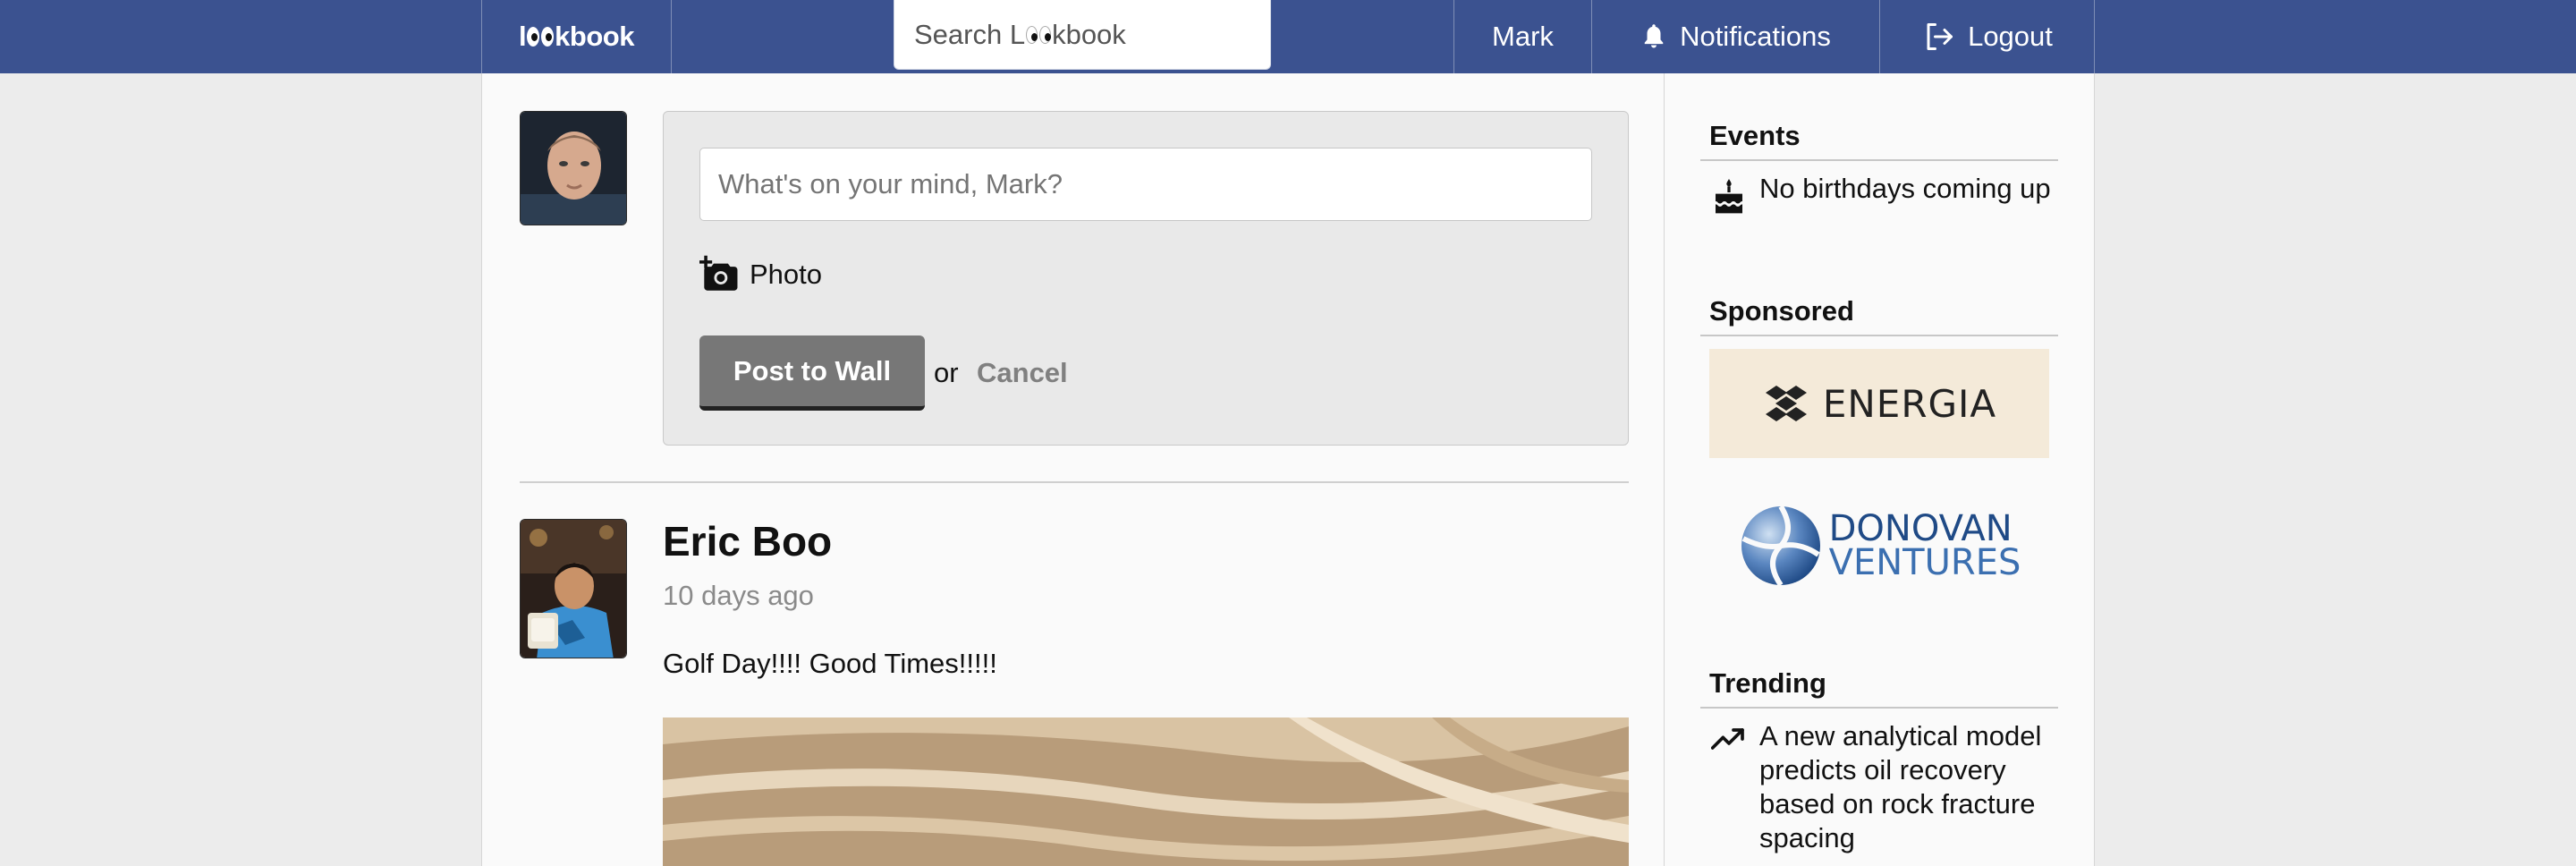  I want to click on post-author-name: Eric Boo, so click(747, 541).